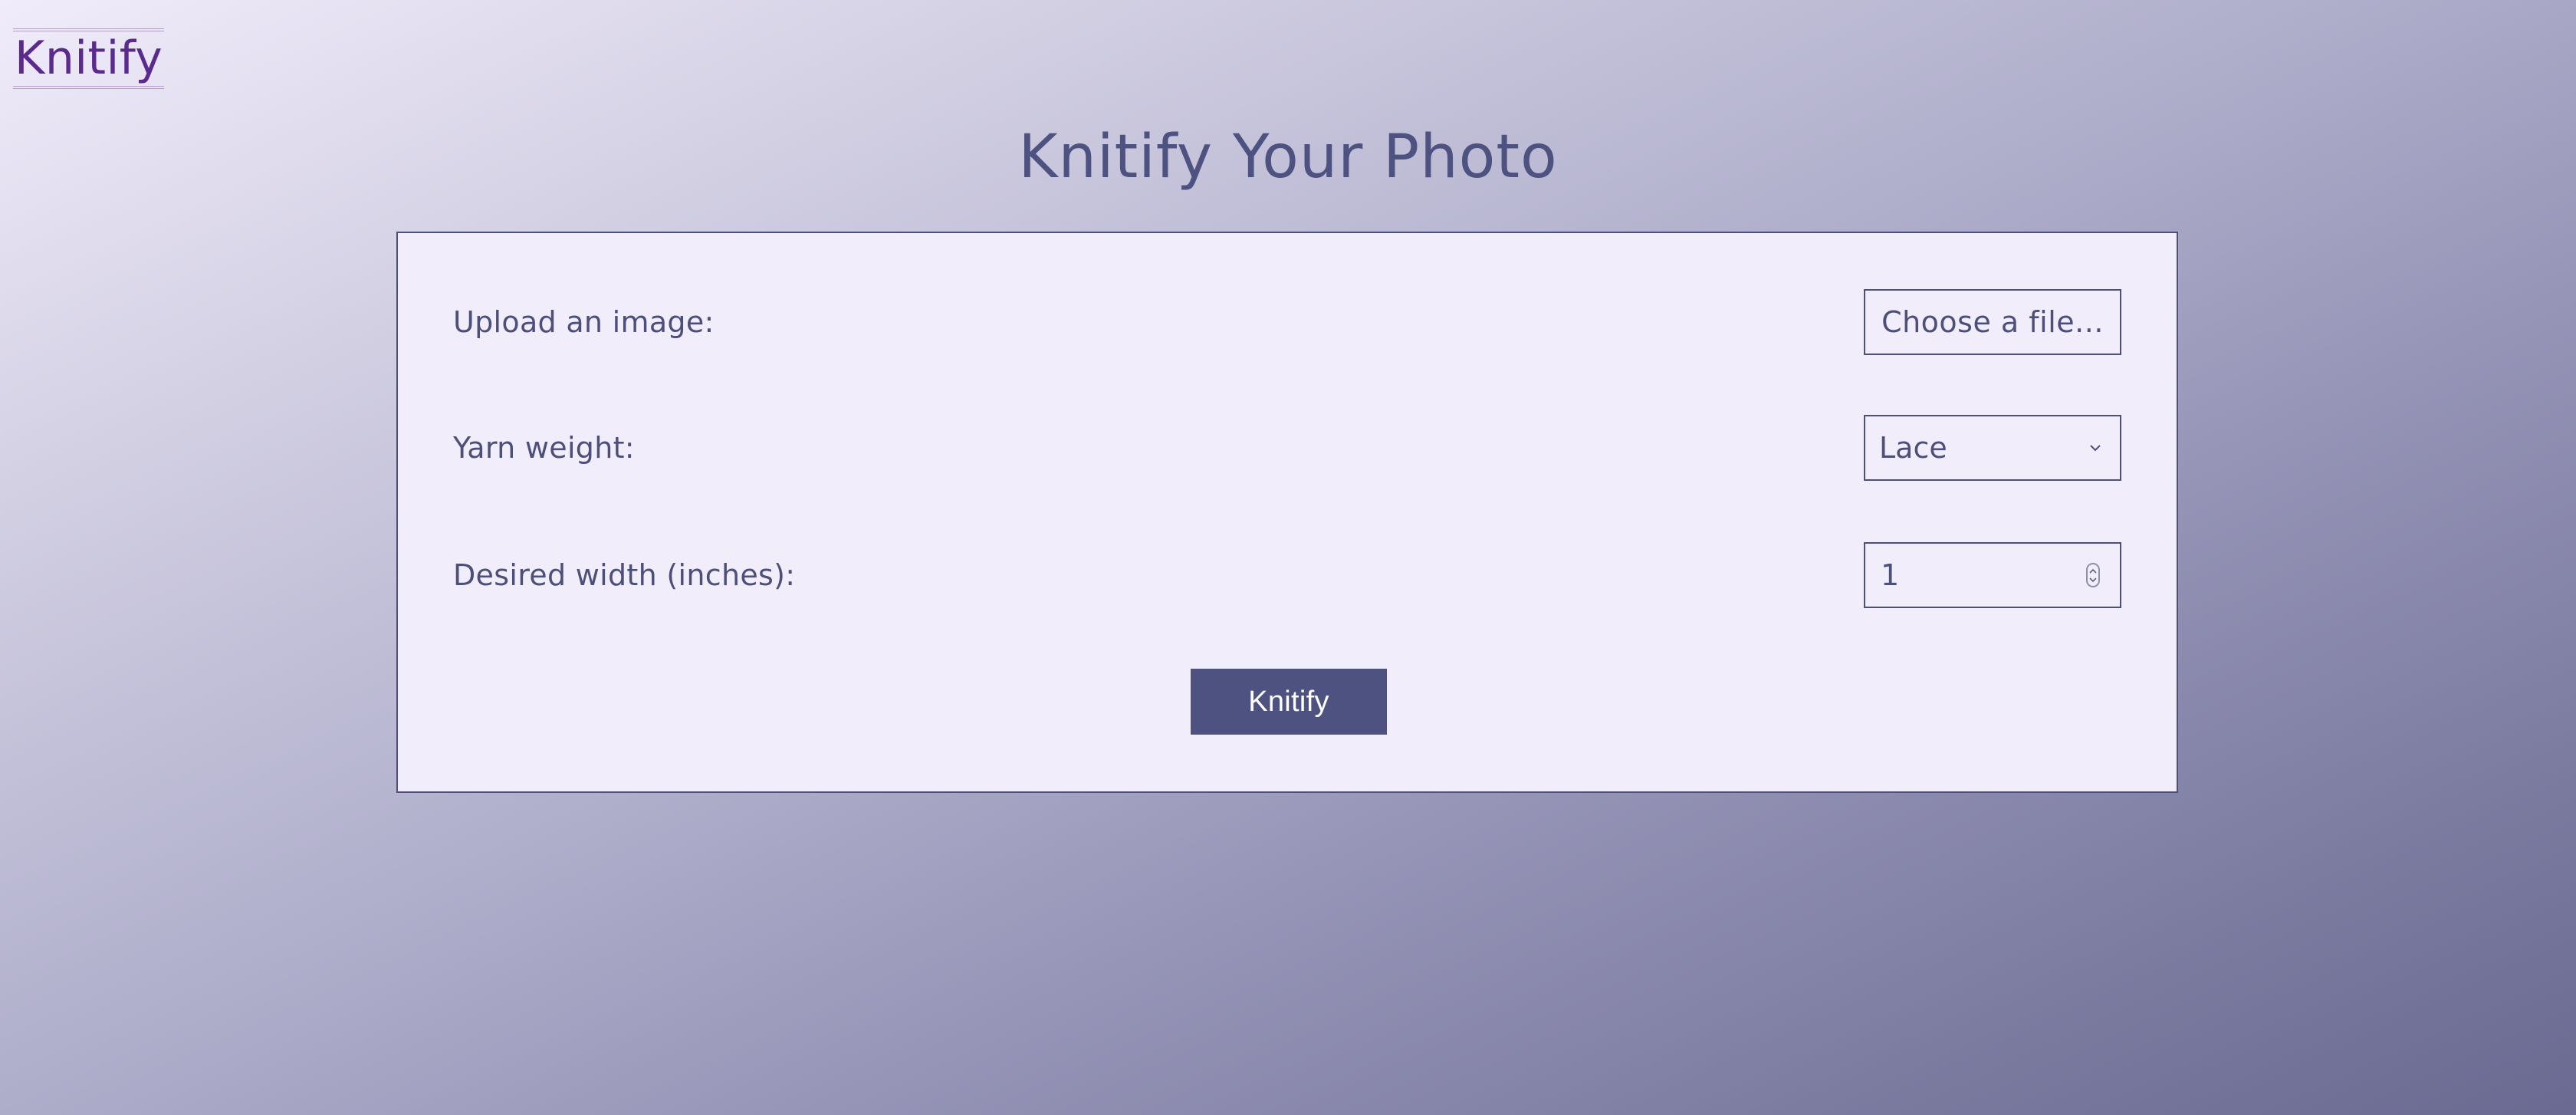 The width and height of the screenshot is (2576, 1115). I want to click on yarn-weight-label: Yarn weight:, so click(544, 448).